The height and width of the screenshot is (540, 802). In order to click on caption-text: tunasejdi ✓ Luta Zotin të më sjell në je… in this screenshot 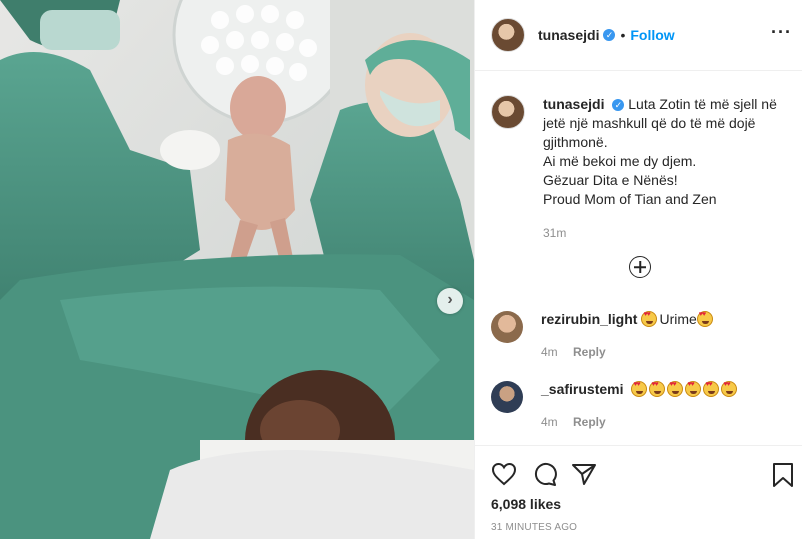, I will do `click(660, 169)`.